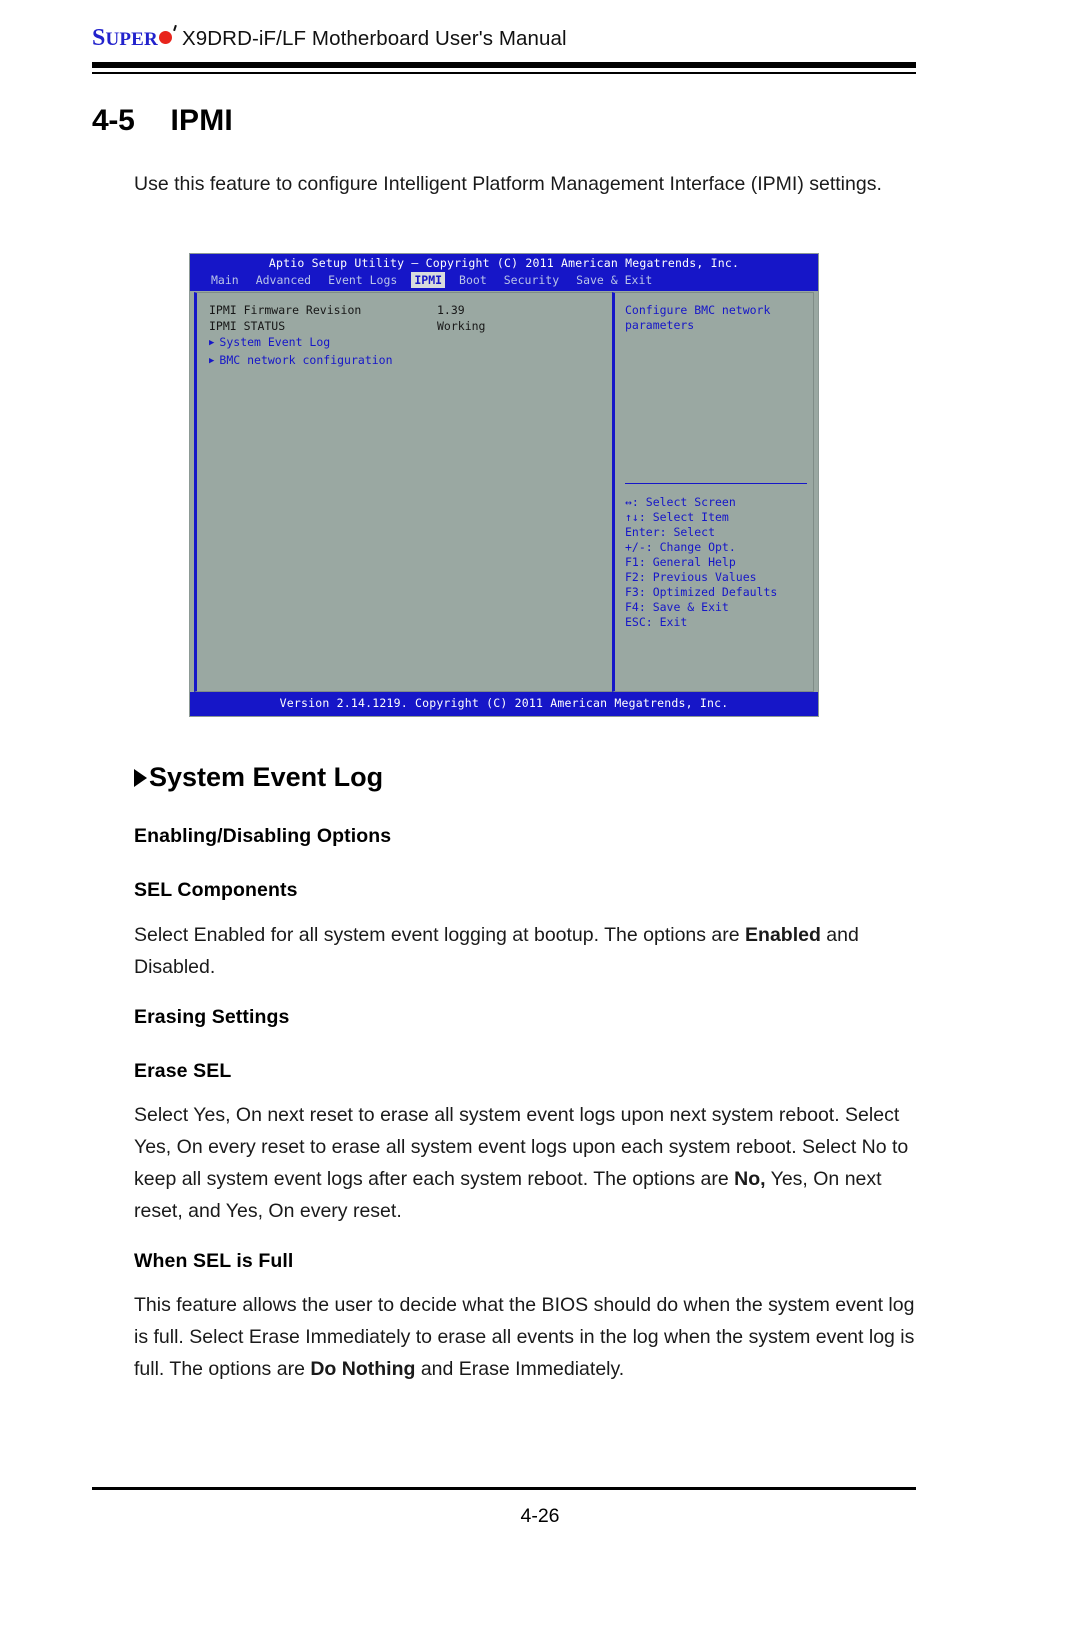 The width and height of the screenshot is (1080, 1650). Describe the element at coordinates (283, 280) in the screenshot. I see `bios-menu-advanced: Advanced` at that location.